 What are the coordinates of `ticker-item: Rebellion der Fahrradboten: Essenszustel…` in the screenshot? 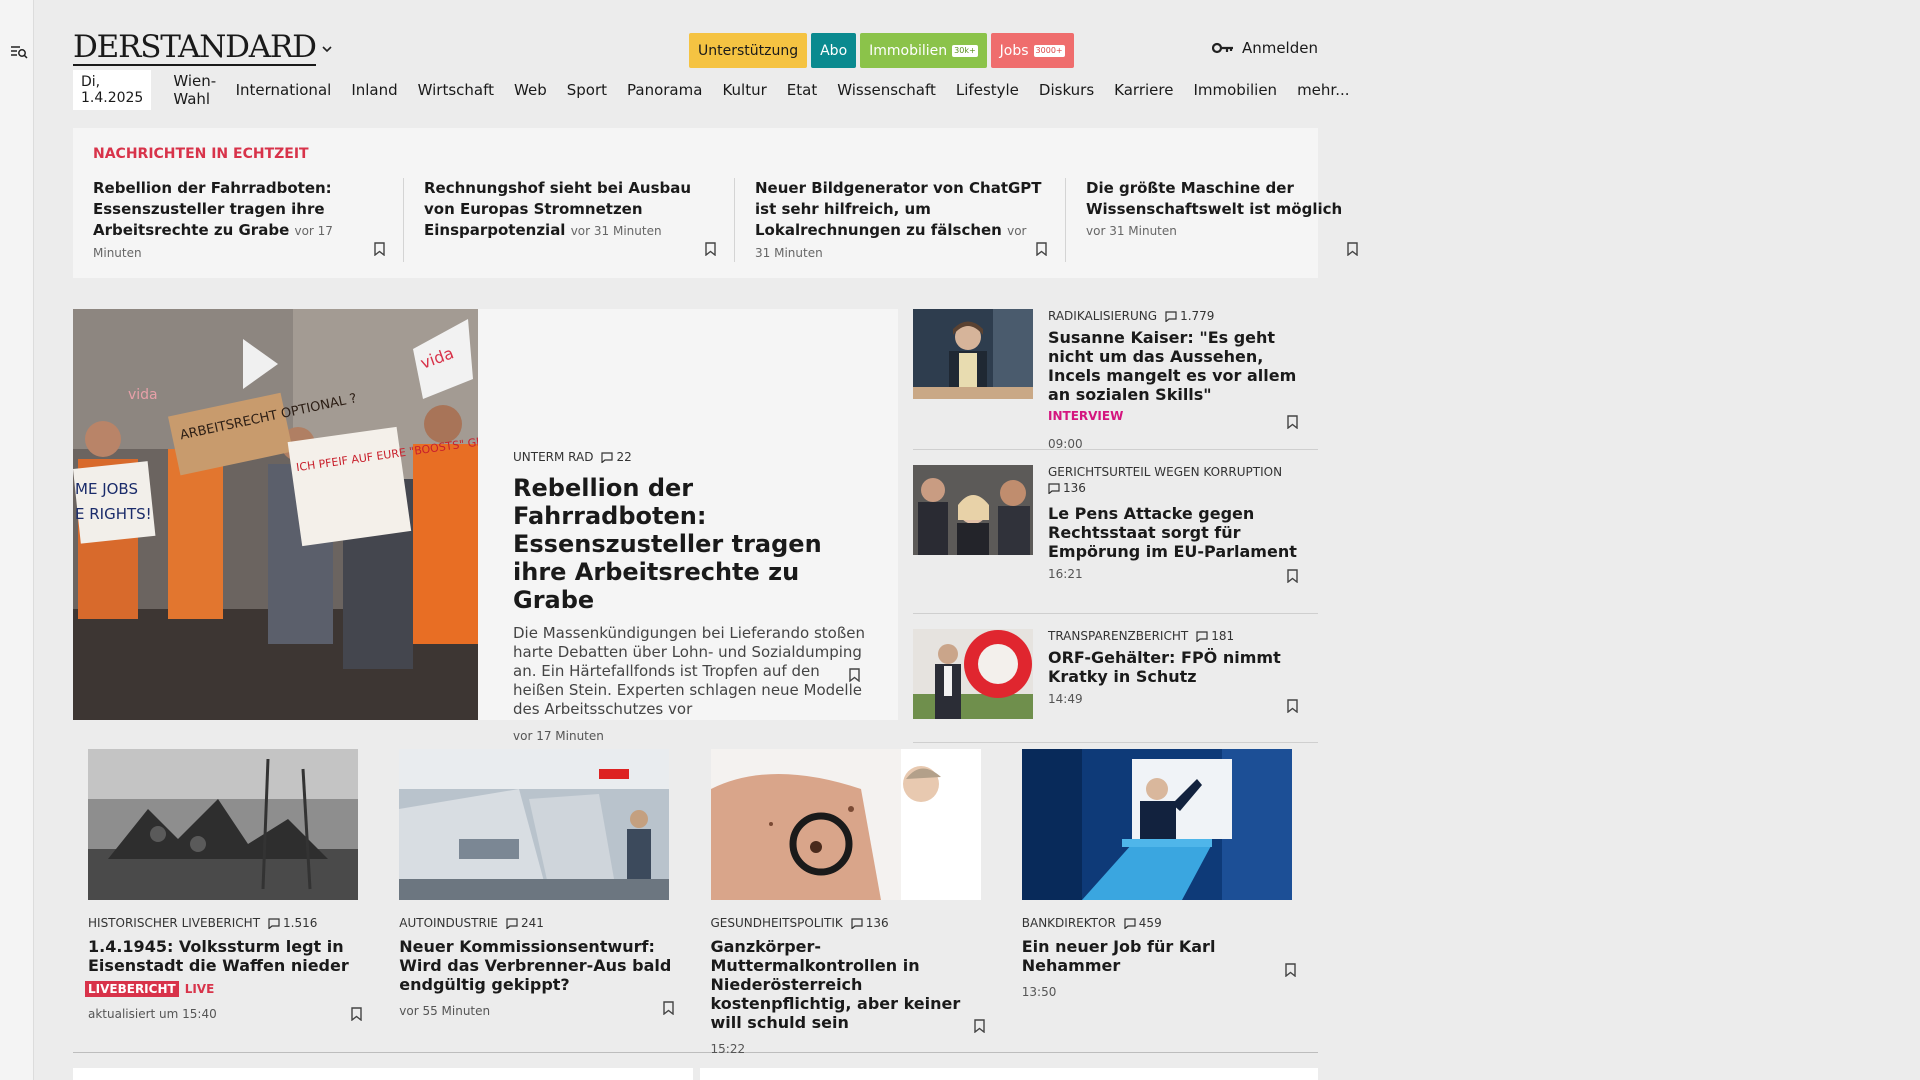 It's located at (248, 220).